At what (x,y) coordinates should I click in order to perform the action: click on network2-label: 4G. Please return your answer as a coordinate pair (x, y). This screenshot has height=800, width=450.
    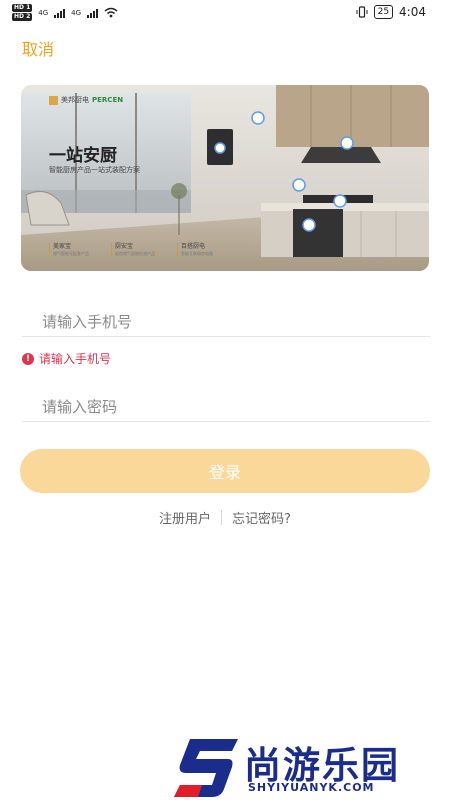
    Looking at the image, I should click on (76, 12).